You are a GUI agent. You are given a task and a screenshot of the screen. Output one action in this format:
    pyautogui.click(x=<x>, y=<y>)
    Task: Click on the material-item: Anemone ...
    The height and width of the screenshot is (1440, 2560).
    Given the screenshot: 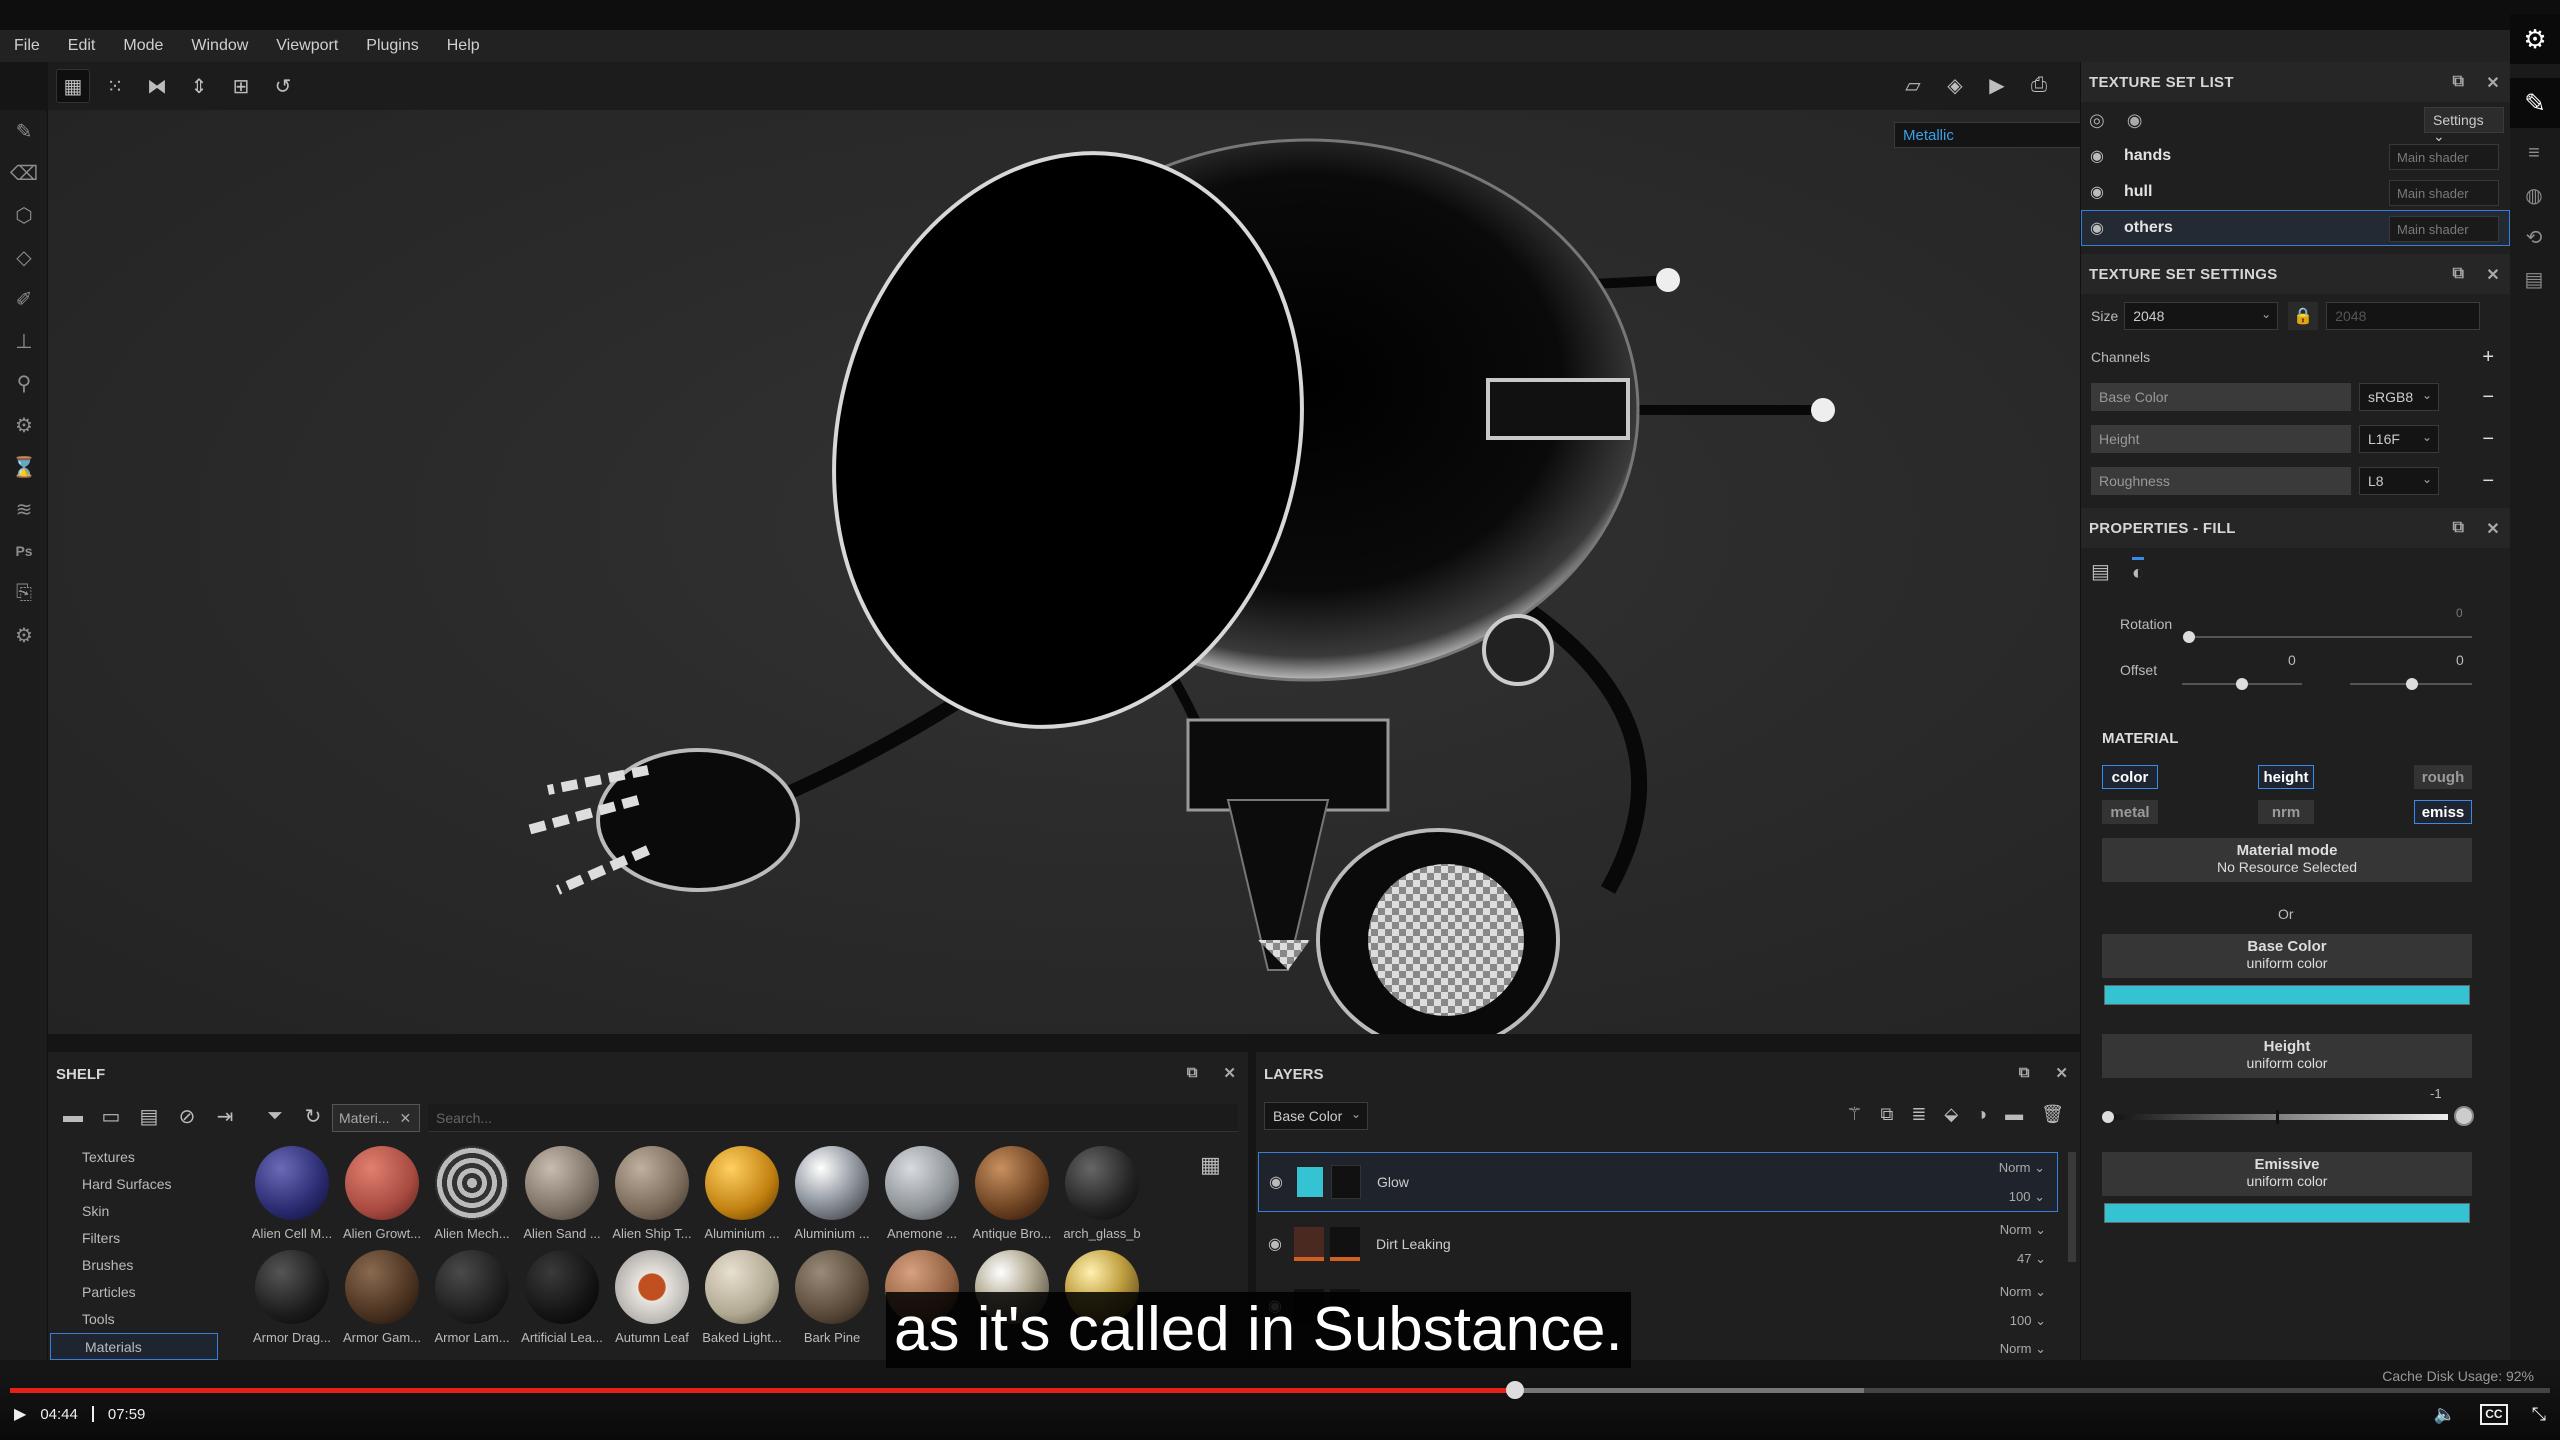 What is the action you would take?
    pyautogui.click(x=922, y=1193)
    